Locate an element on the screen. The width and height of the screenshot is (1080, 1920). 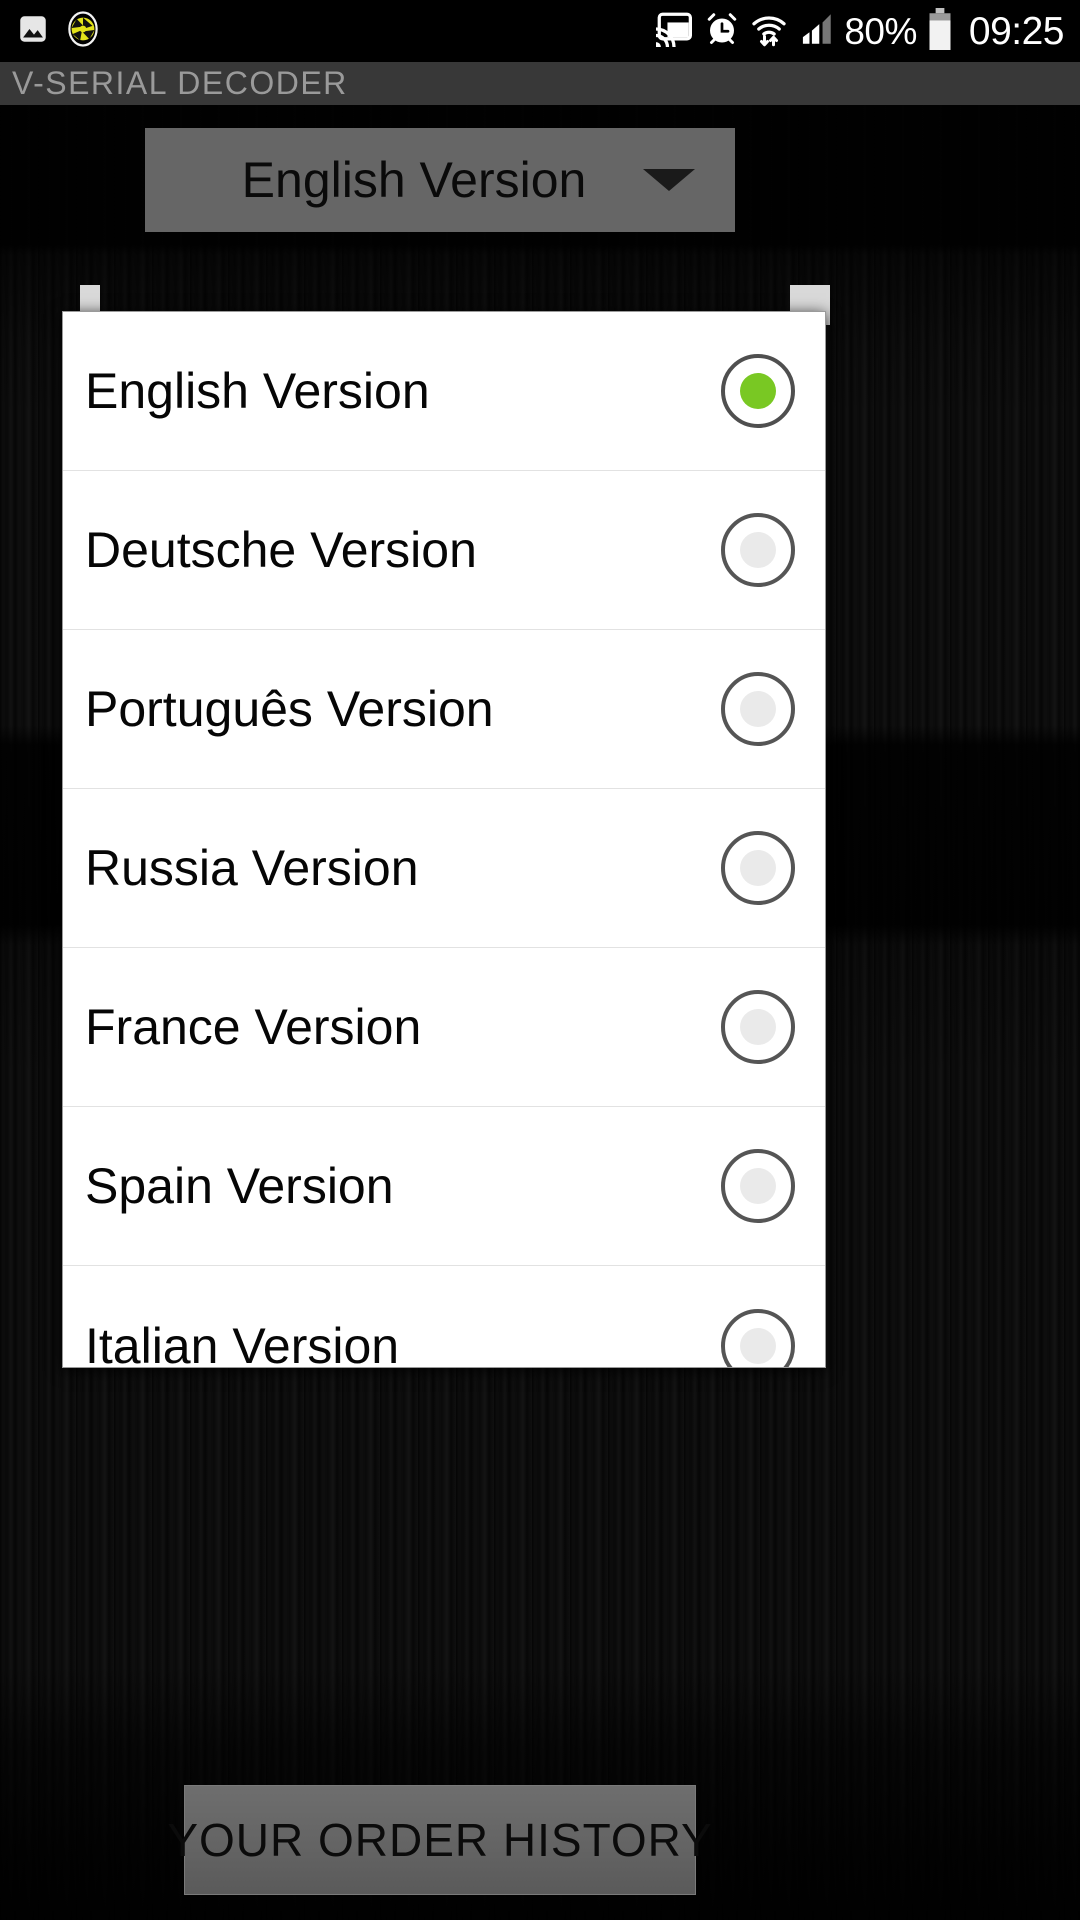
status-bar: 80% 09:25 is located at coordinates (540, 31).